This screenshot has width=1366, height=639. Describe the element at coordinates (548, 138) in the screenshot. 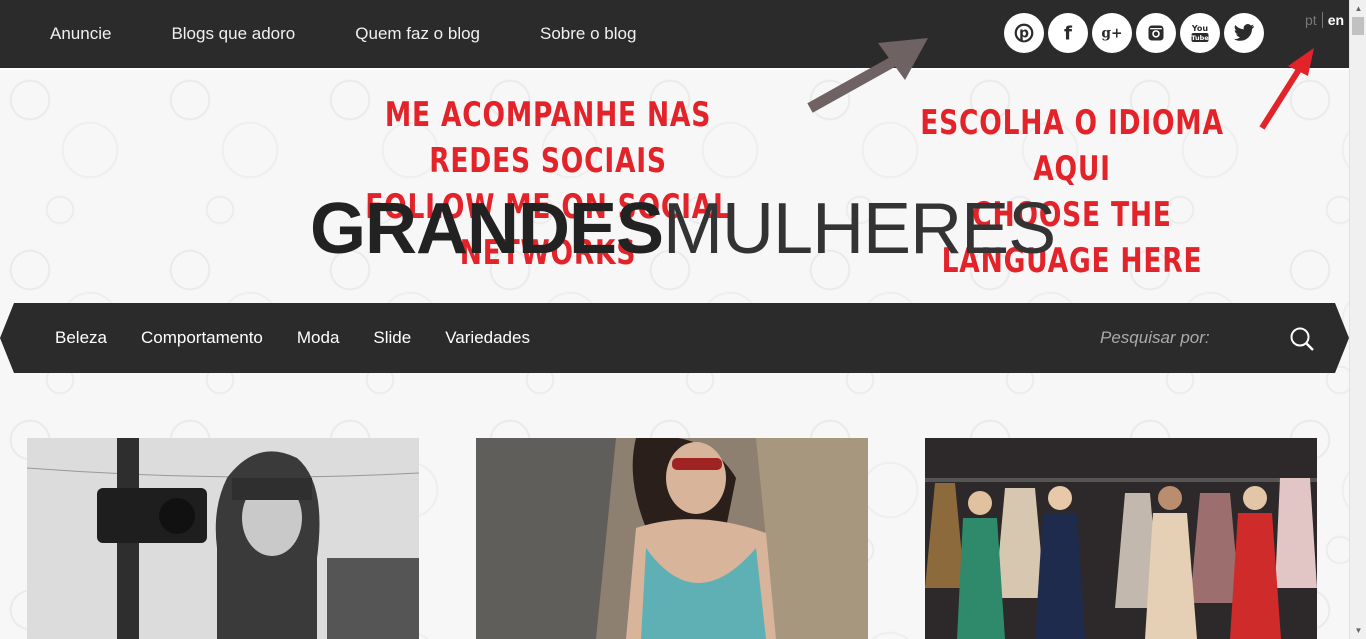

I see `social-annotation-line1: Me acompanhe nas redes sociais` at that location.